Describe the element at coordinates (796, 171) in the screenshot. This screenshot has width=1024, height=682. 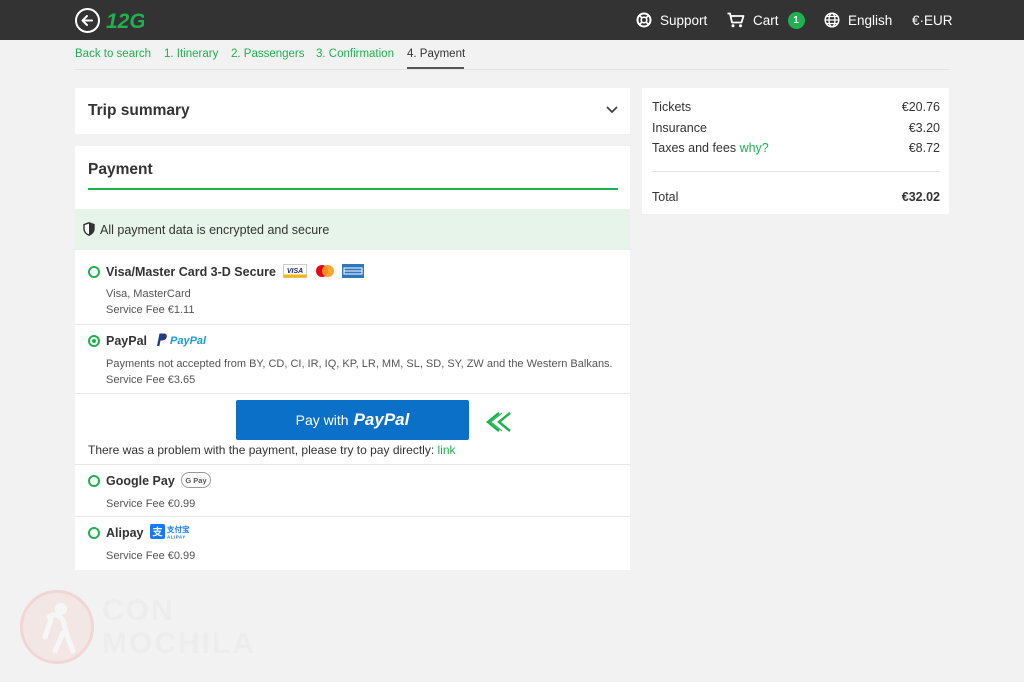
I see `summary-divider` at that location.